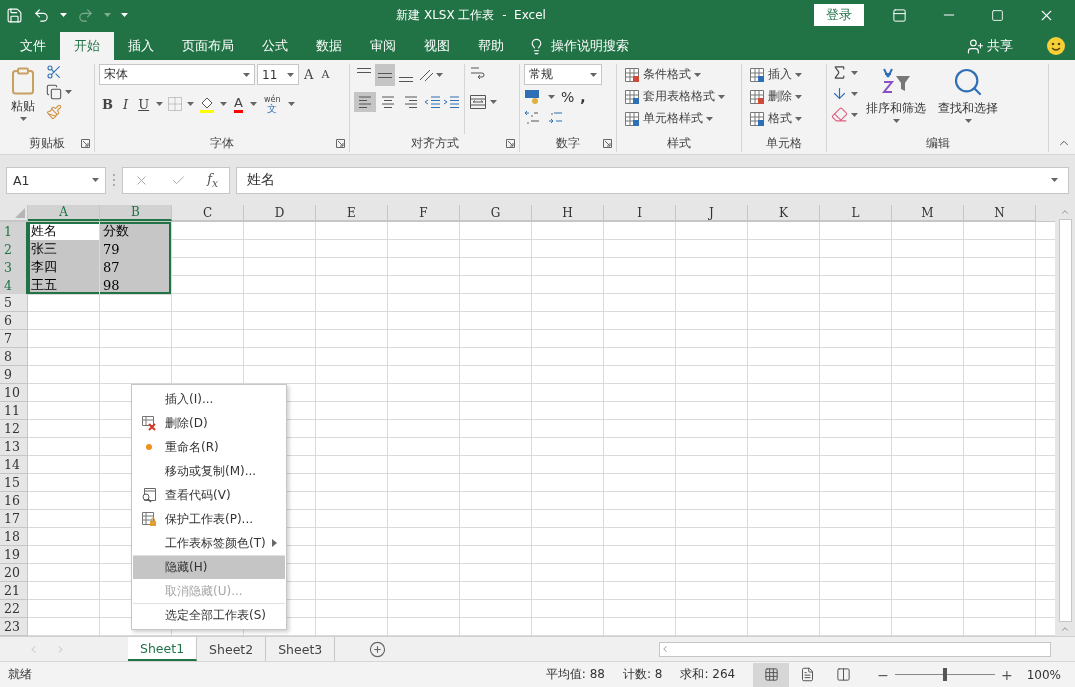 The width and height of the screenshot is (1075, 687). What do you see at coordinates (712, 213) in the screenshot?
I see `column-header: J` at bounding box center [712, 213].